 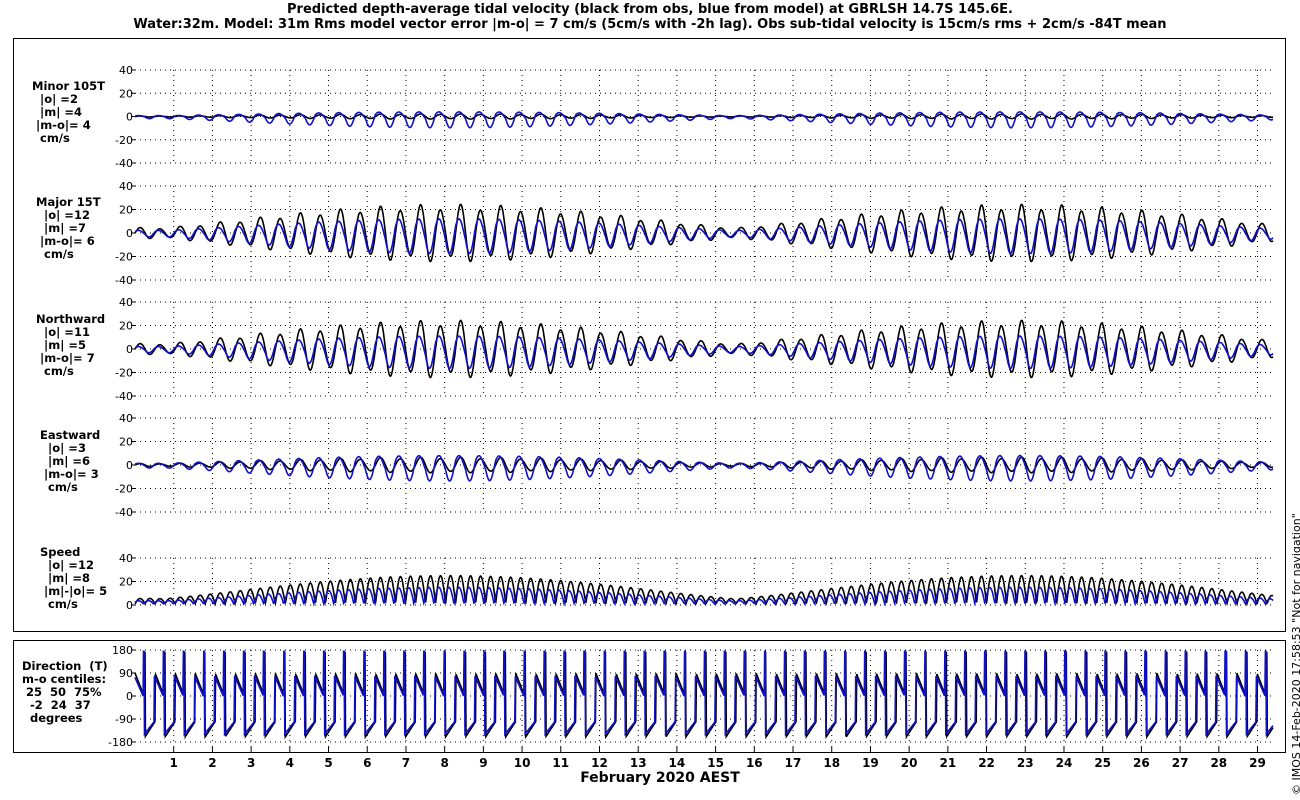 I want to click on x-tick-label: 14, so click(x=677, y=763).